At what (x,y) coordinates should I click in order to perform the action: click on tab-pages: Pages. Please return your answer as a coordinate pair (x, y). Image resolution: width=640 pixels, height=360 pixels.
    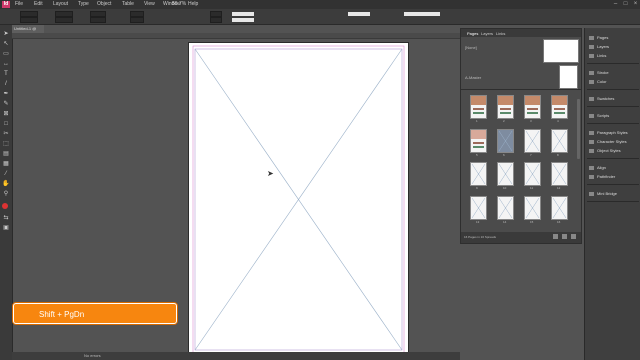
    Looking at the image, I should click on (472, 33).